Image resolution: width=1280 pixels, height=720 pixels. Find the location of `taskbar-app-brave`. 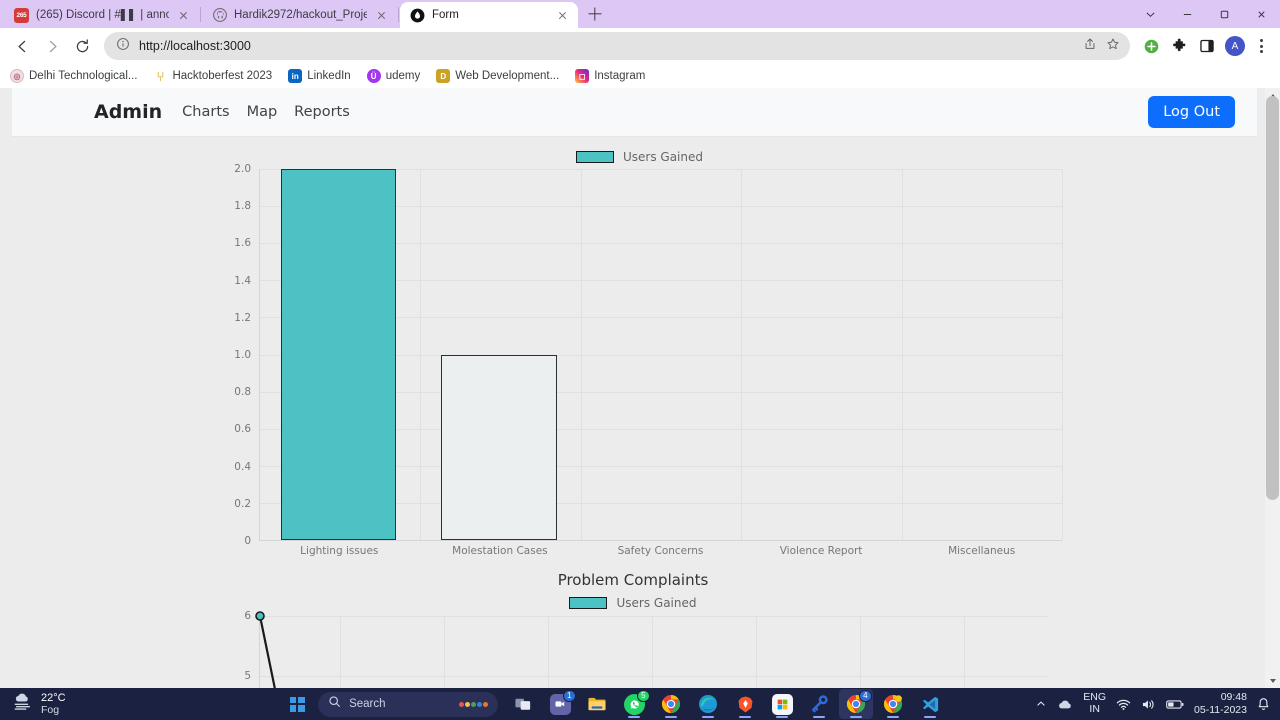

taskbar-app-brave is located at coordinates (745, 704).